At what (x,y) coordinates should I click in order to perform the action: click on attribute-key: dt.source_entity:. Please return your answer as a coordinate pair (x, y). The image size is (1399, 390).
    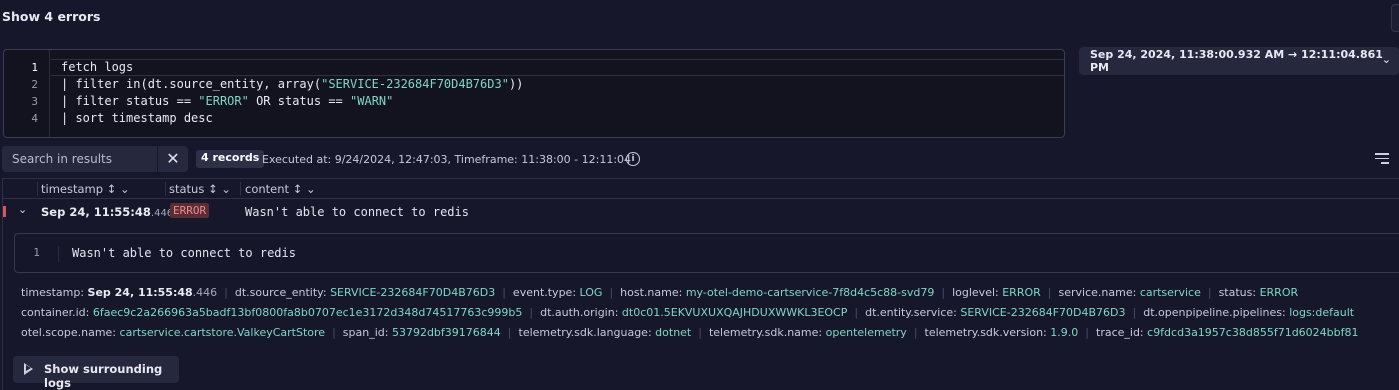
    Looking at the image, I should click on (280, 292).